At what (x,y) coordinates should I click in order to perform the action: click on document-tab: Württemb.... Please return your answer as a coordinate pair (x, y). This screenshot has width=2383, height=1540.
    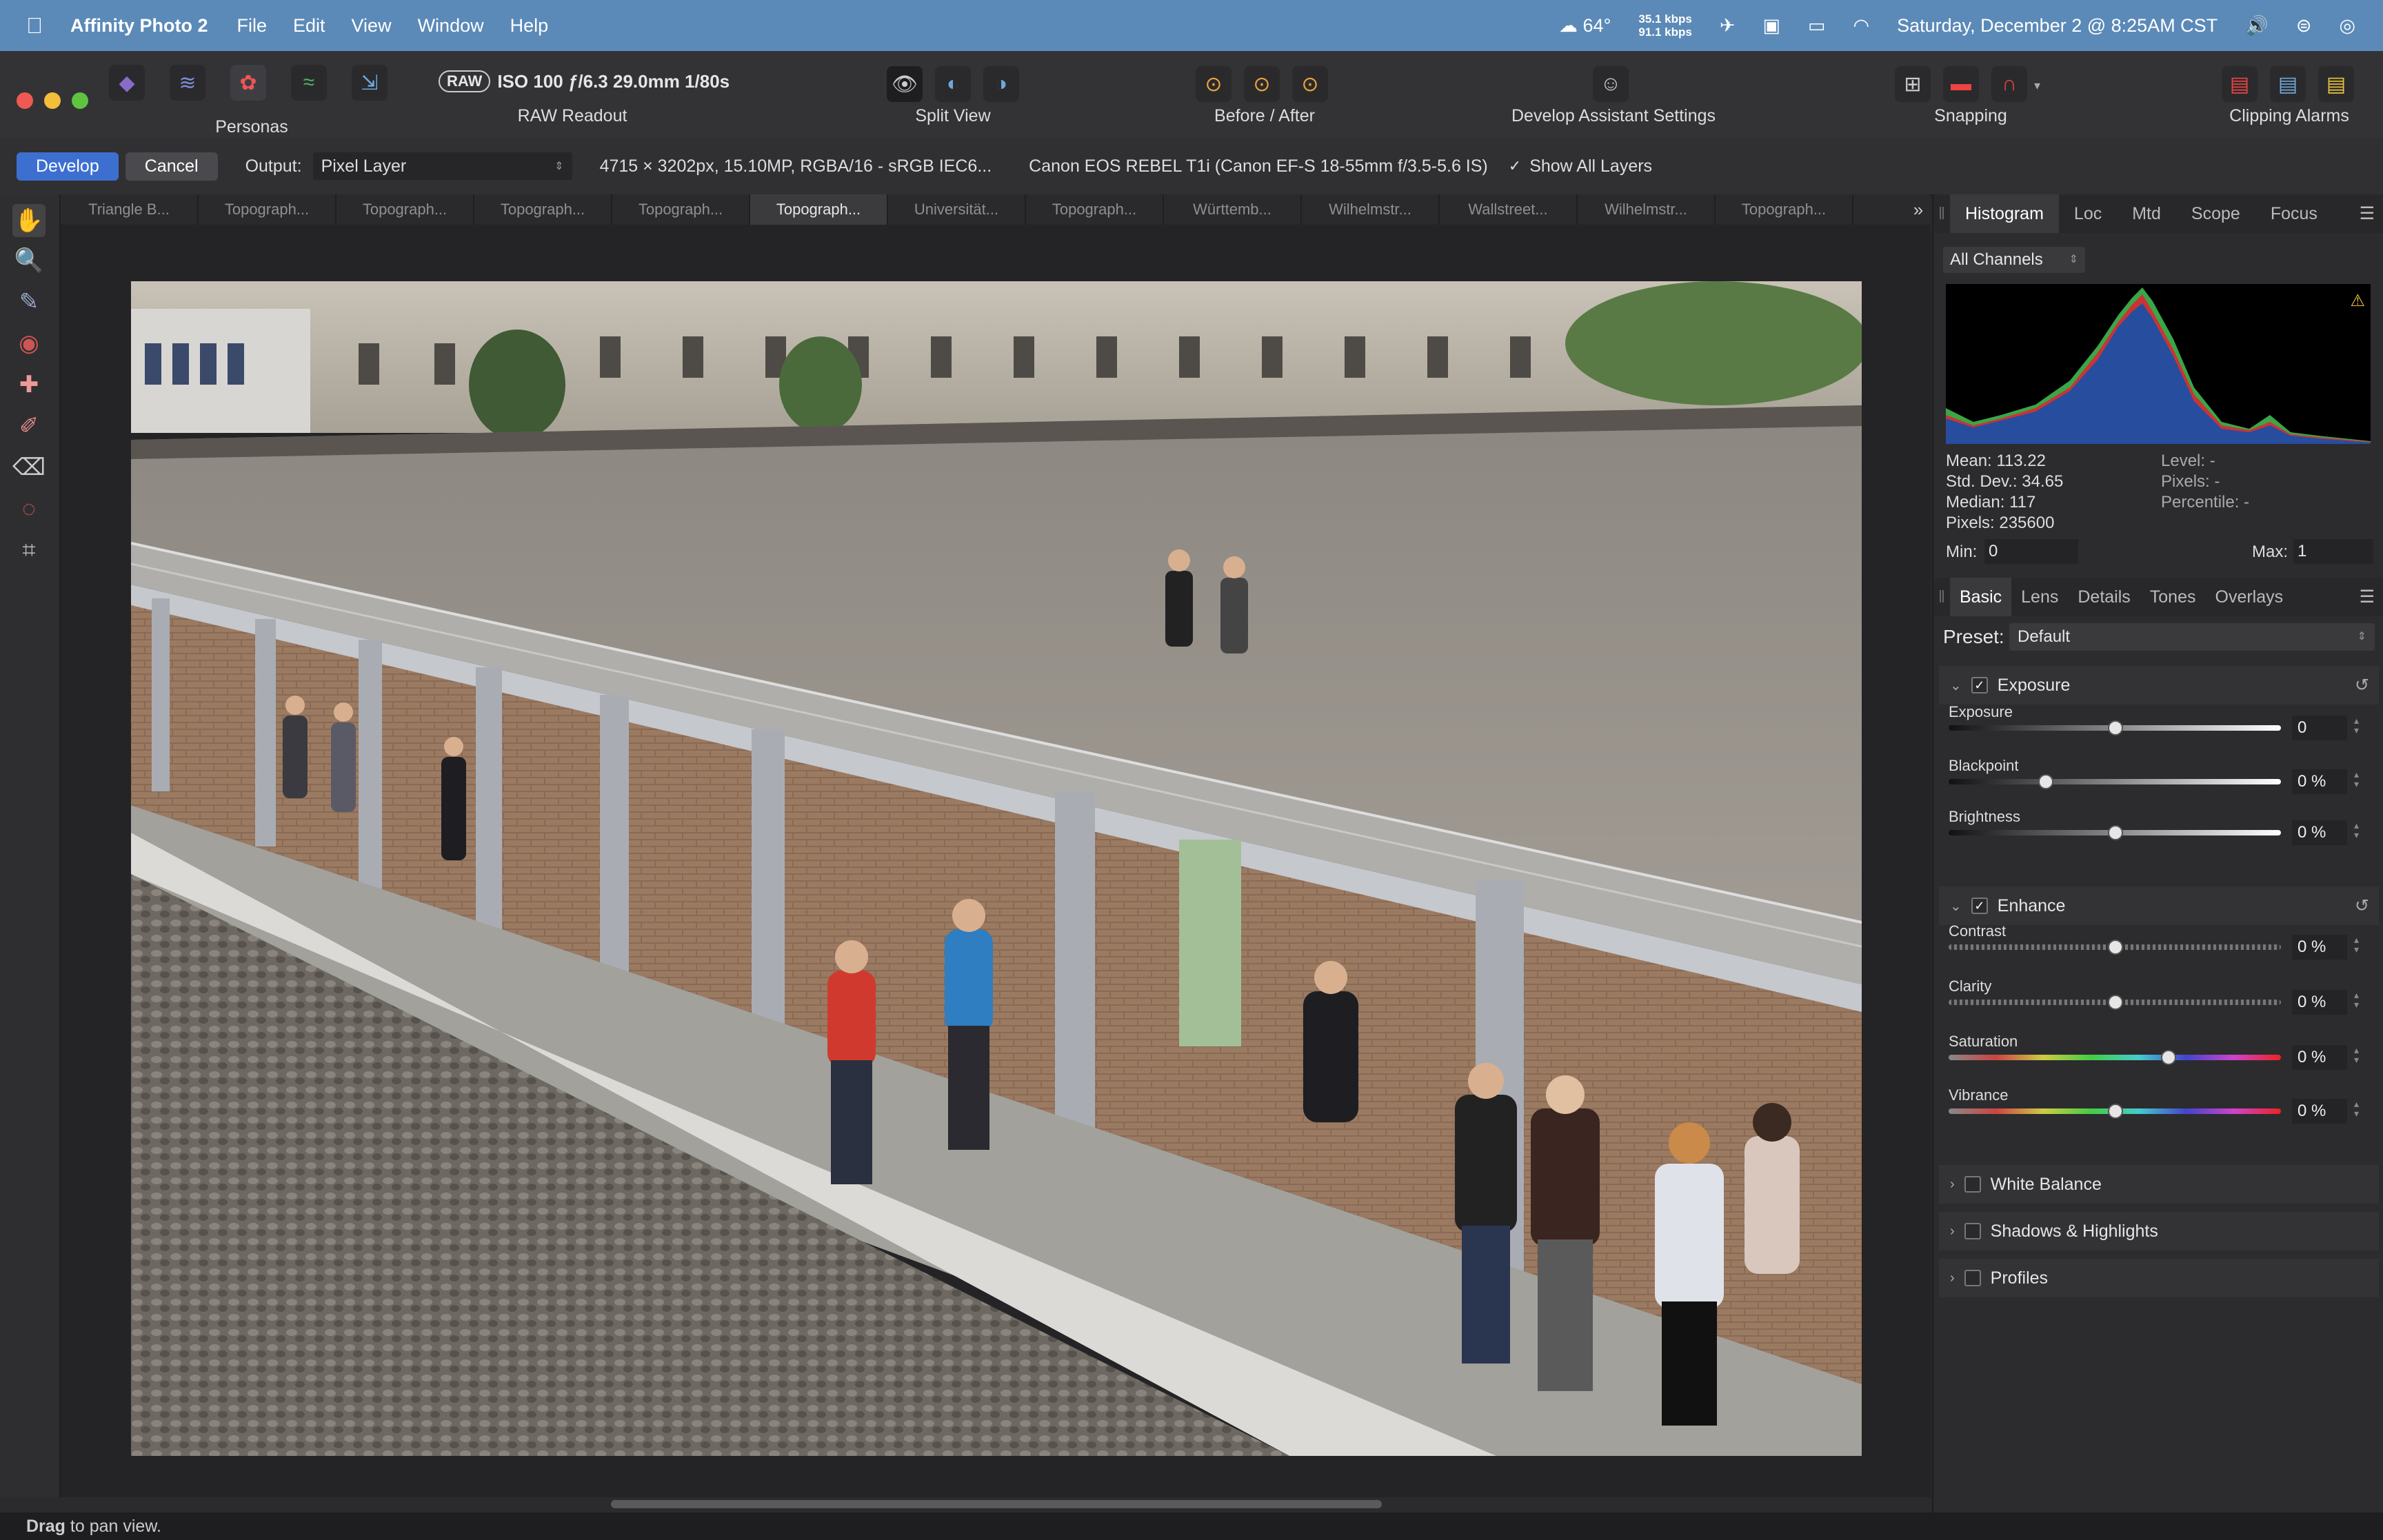
    Looking at the image, I should click on (1233, 210).